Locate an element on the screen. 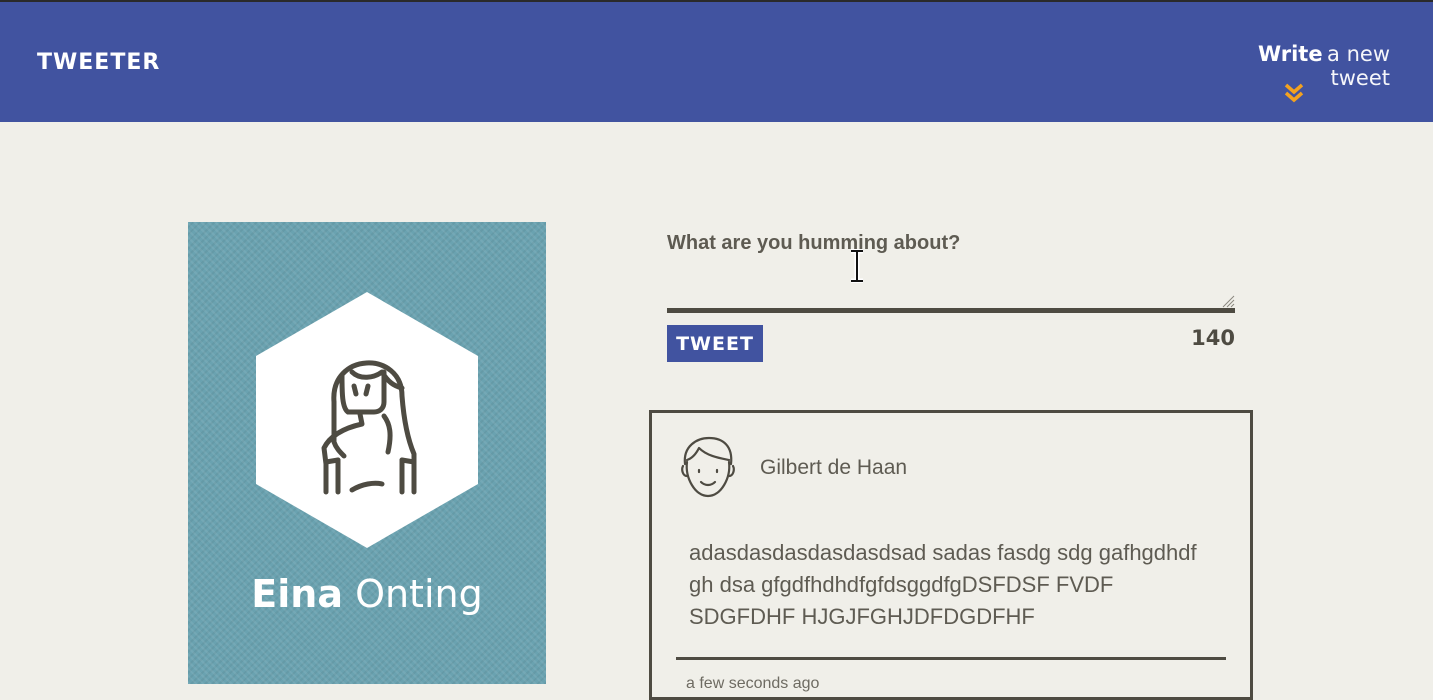 The height and width of the screenshot is (700, 1433). profile-name: Eina Onting is located at coordinates (367, 594).